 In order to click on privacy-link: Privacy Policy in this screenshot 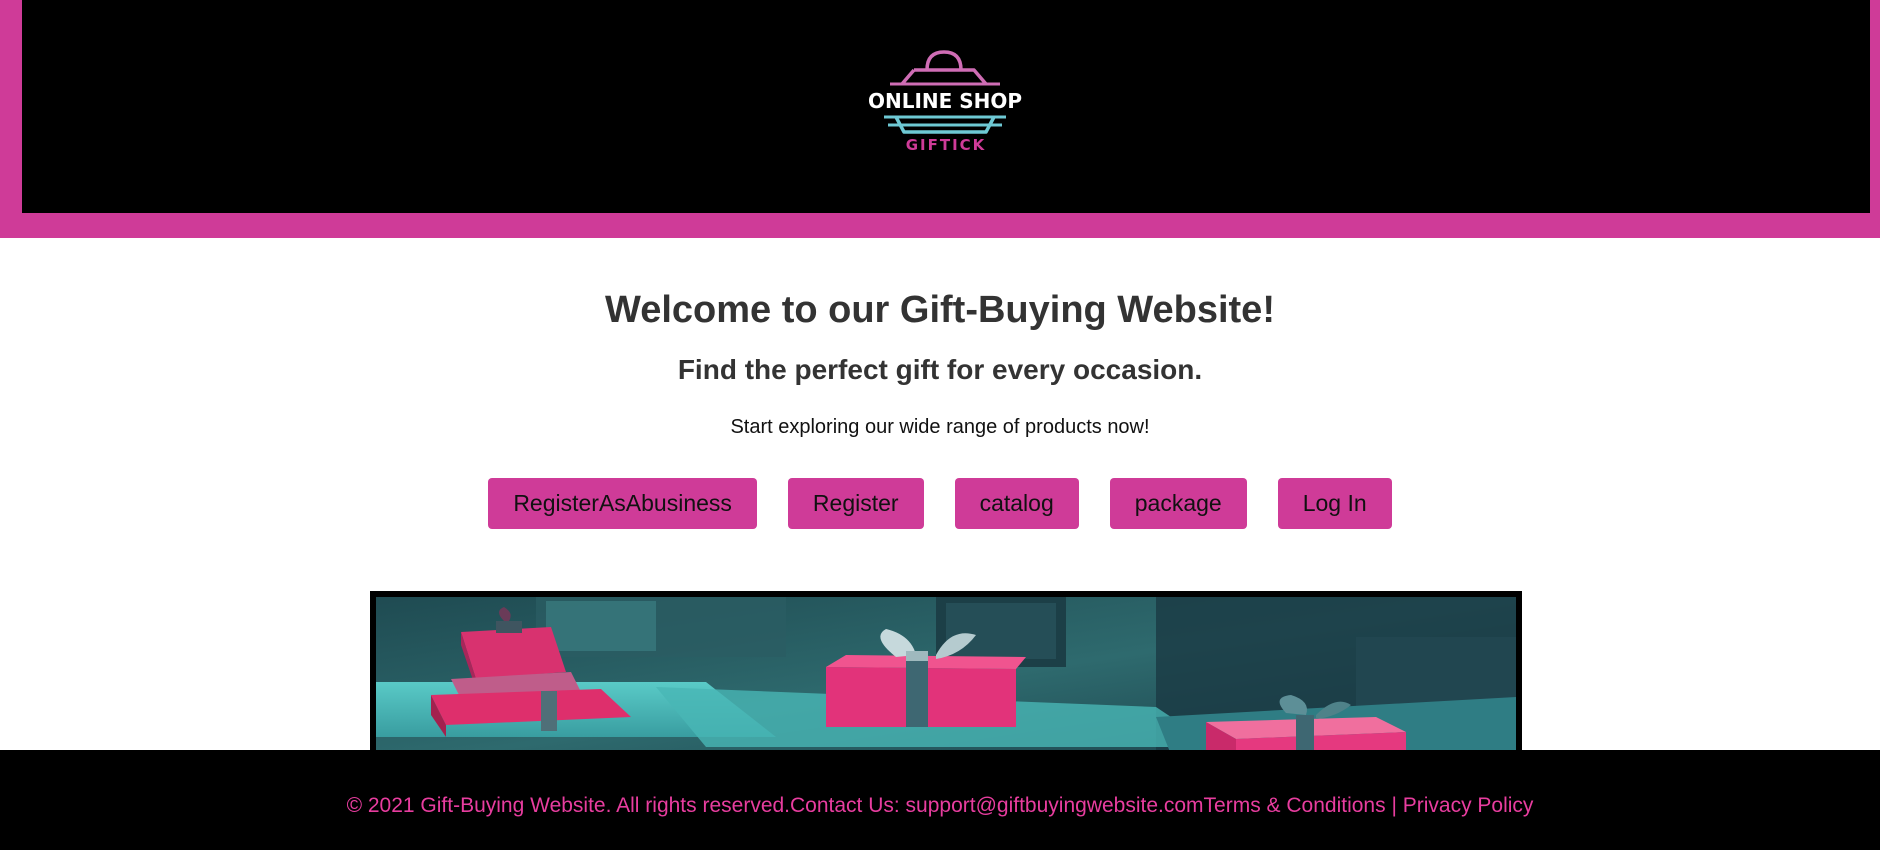, I will do `click(1468, 805)`.